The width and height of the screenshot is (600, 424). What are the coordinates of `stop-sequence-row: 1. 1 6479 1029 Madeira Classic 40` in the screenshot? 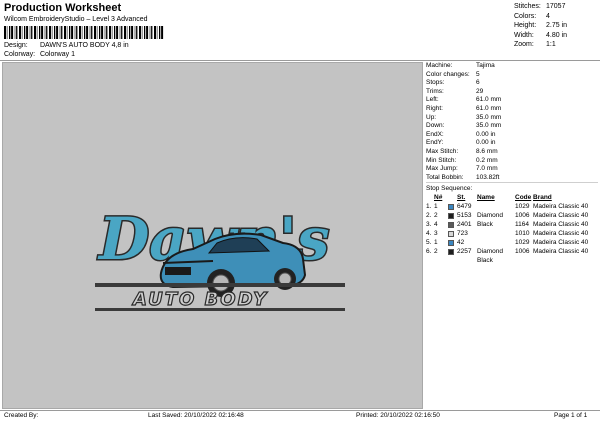 It's located at (512, 206).